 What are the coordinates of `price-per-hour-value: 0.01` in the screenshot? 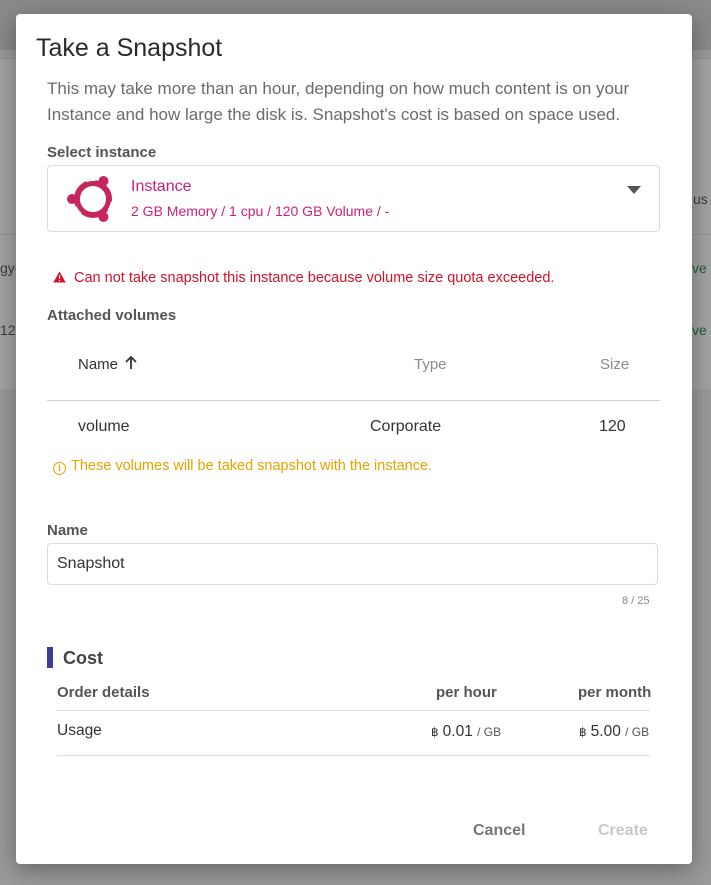 It's located at (457, 731).